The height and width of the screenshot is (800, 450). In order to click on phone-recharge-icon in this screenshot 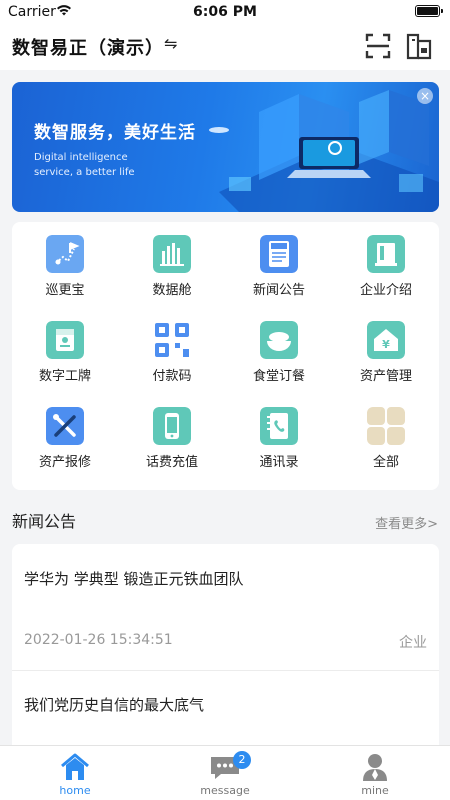, I will do `click(172, 426)`.